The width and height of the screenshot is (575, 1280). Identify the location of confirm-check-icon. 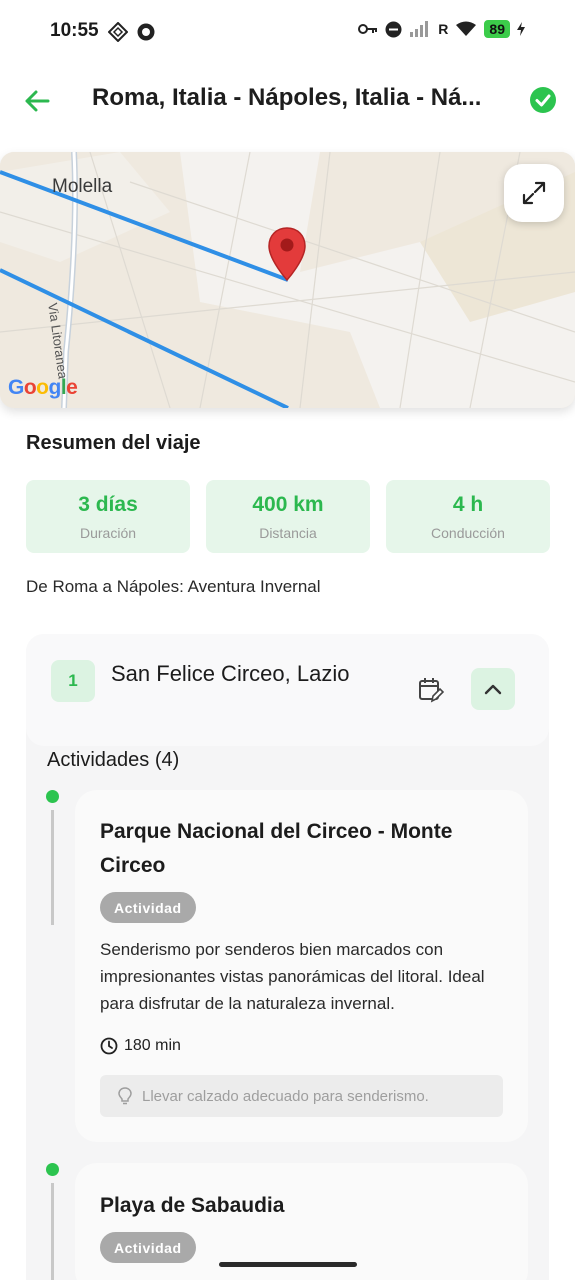
(543, 100).